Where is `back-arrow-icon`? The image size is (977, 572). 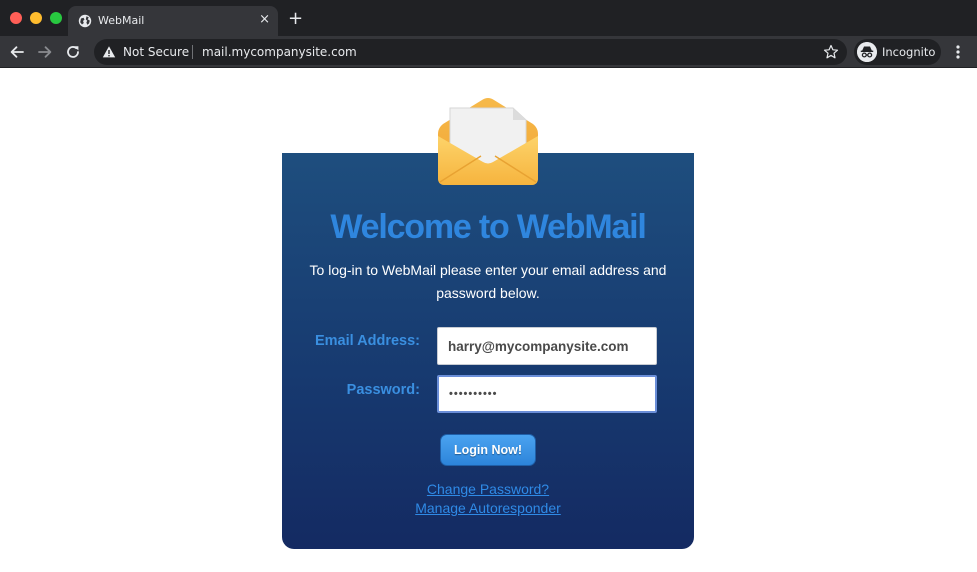 back-arrow-icon is located at coordinates (17, 52).